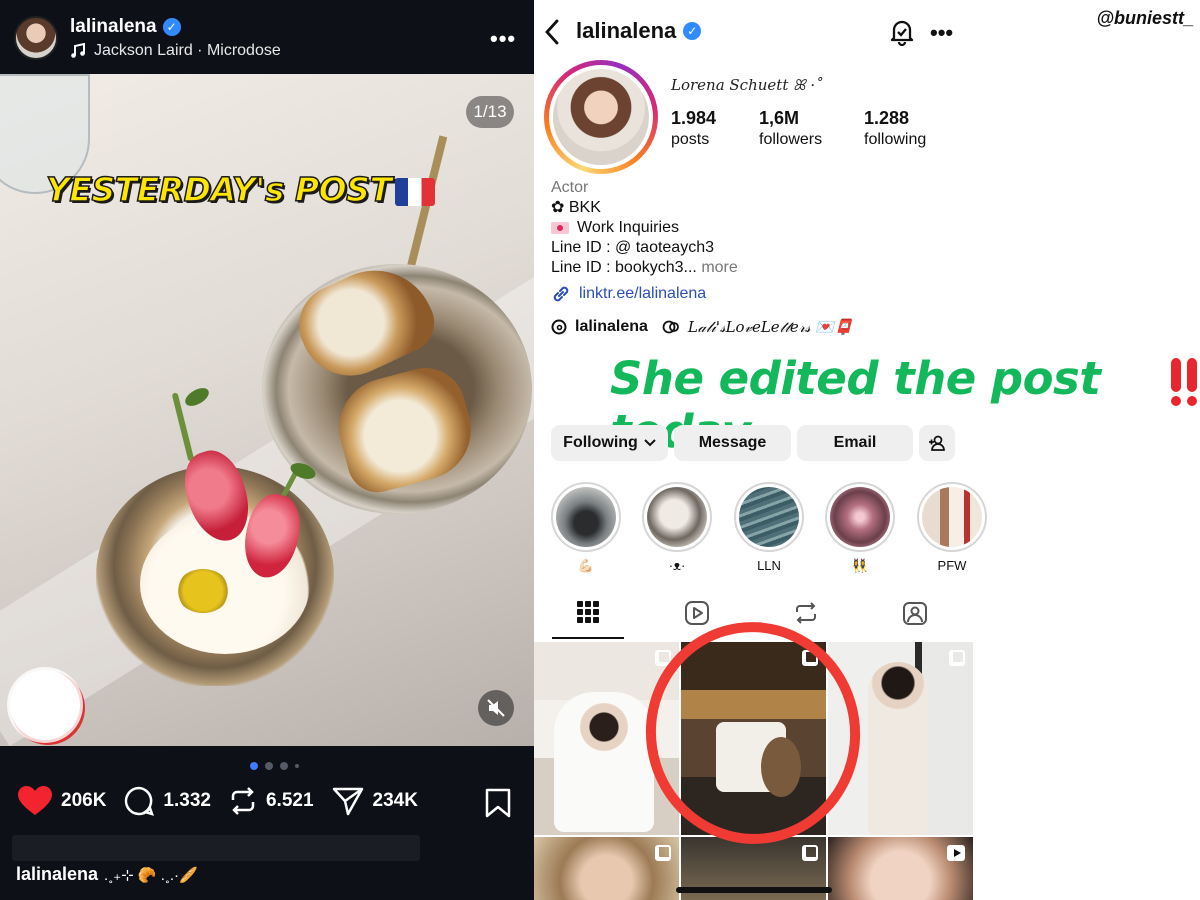 This screenshot has height=900, width=1200. Describe the element at coordinates (35, 800) in the screenshot. I see `heart-icon` at that location.